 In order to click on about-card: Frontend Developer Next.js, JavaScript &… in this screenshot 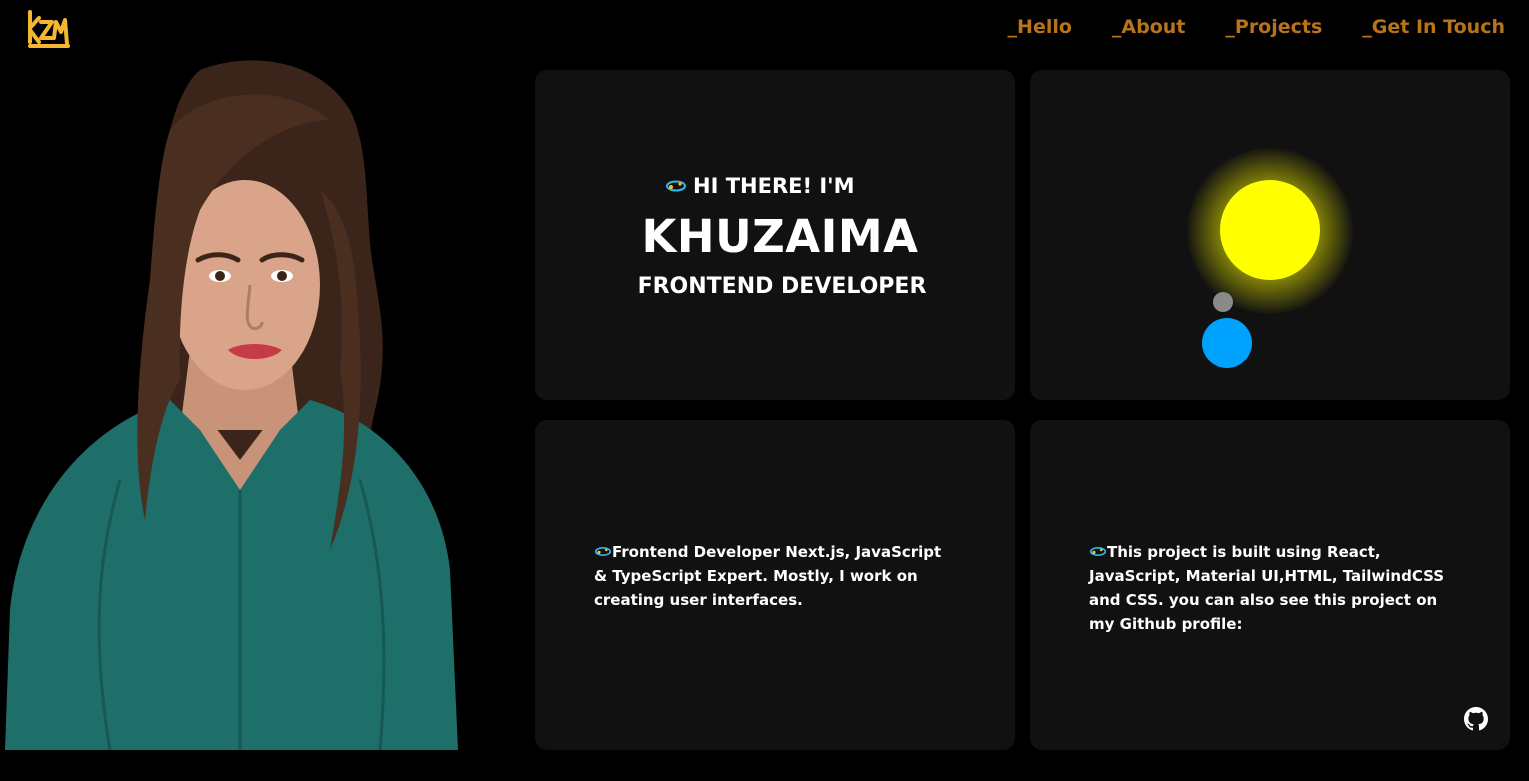, I will do `click(775, 585)`.